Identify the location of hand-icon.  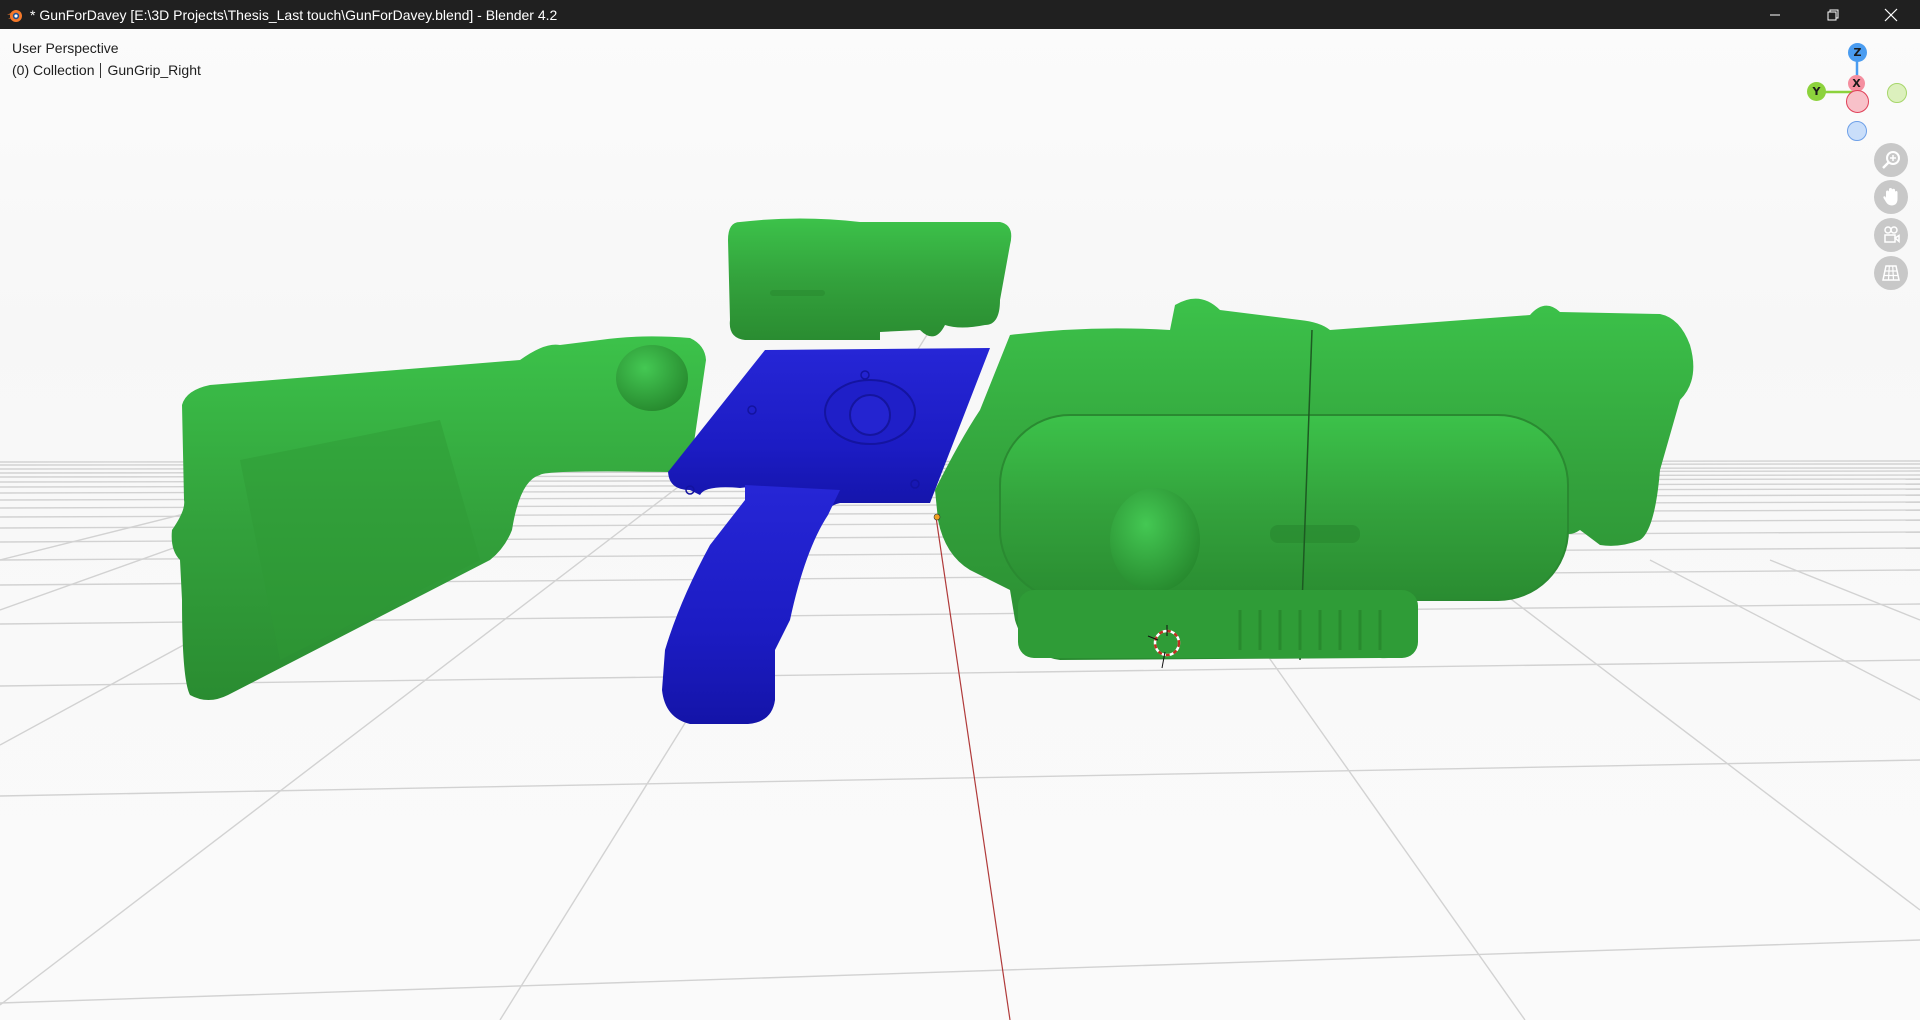
(1890, 197).